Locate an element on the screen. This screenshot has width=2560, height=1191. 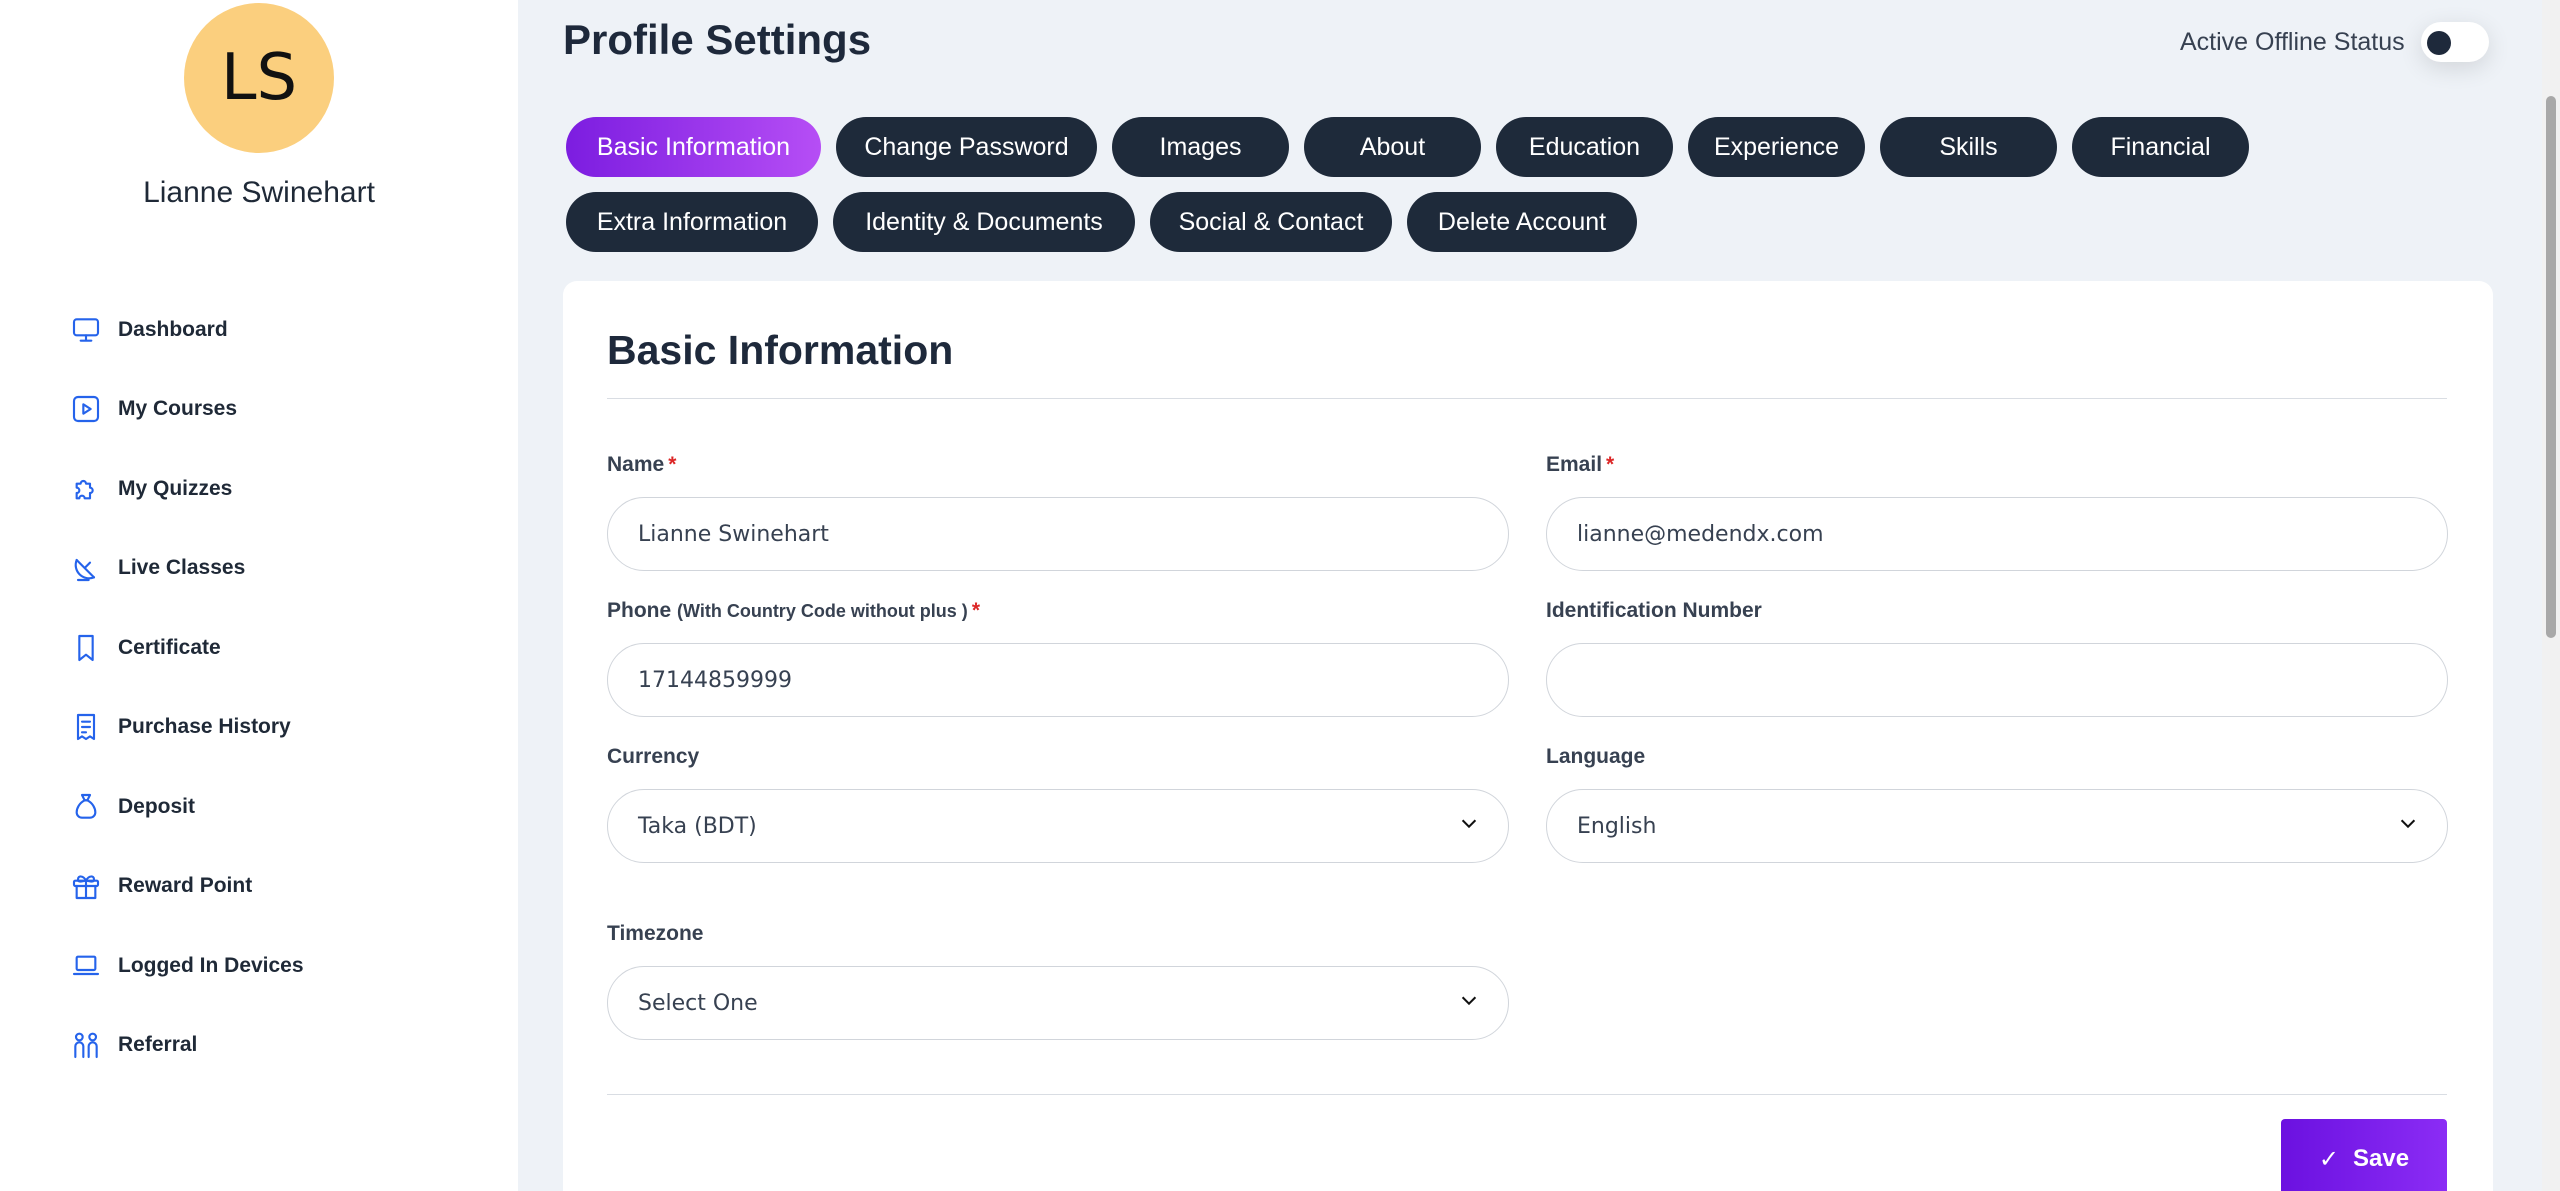
name-label: Name * is located at coordinates (641, 465).